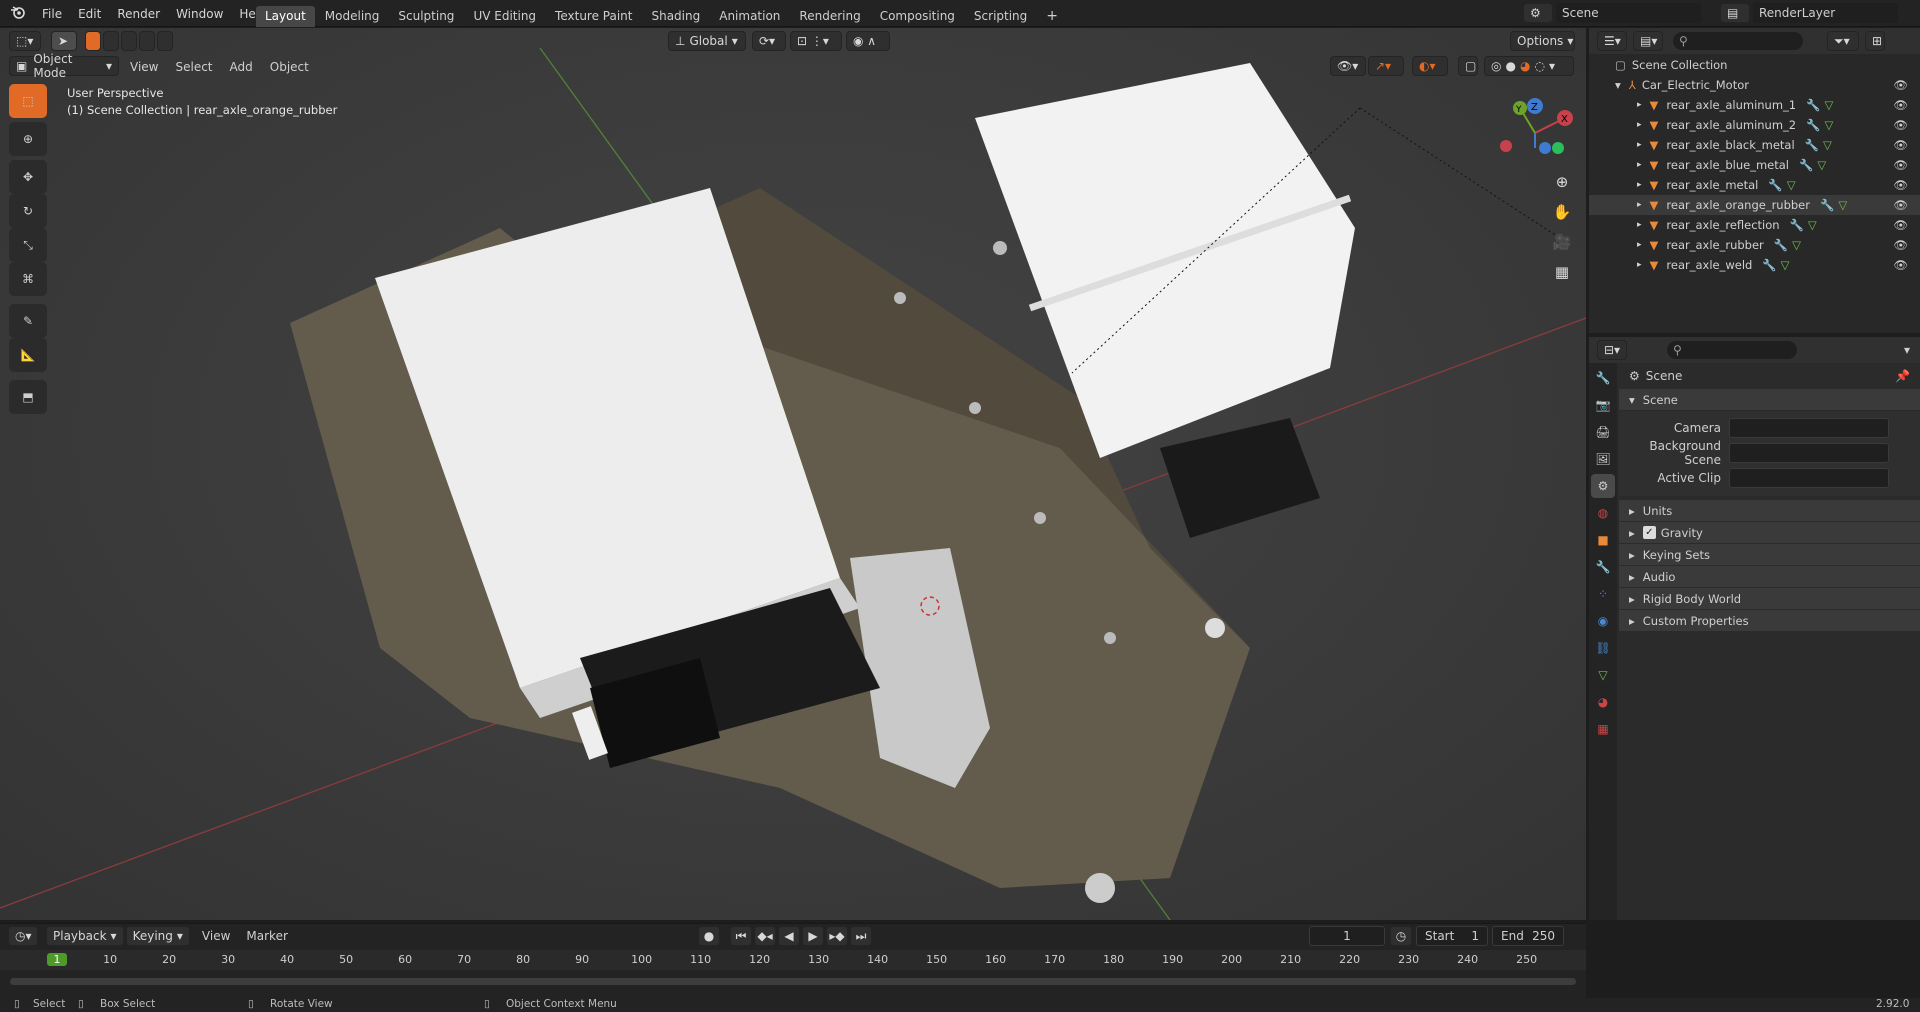 The image size is (1920, 1012). Describe the element at coordinates (1738, 41) in the screenshot. I see `outliner-search-input: ⚲` at that location.